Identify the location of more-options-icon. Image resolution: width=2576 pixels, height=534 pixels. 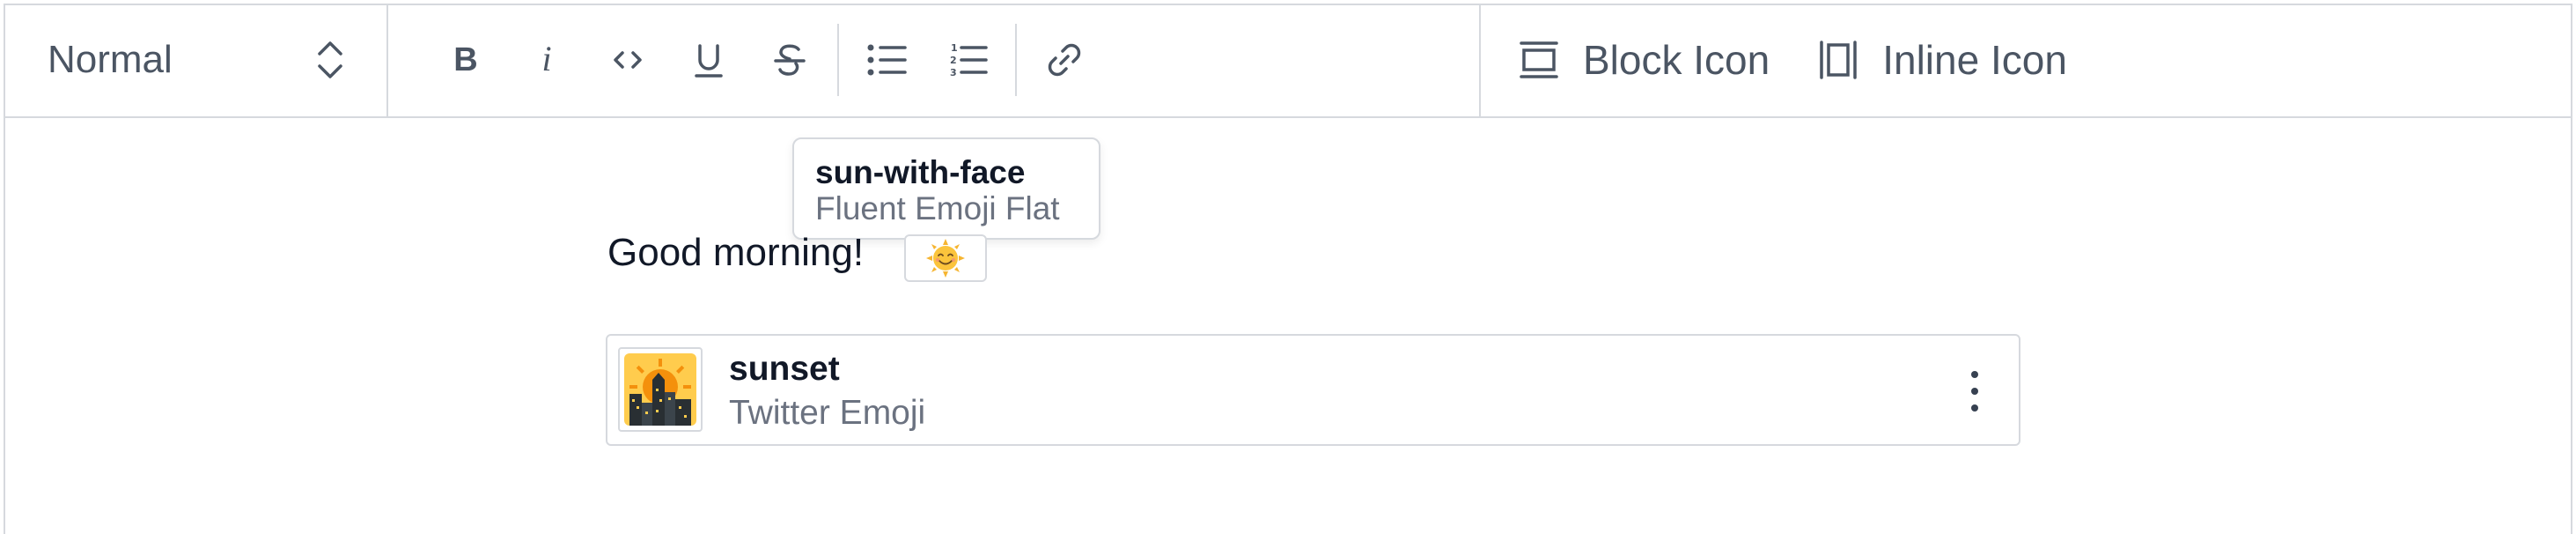
(1975, 392).